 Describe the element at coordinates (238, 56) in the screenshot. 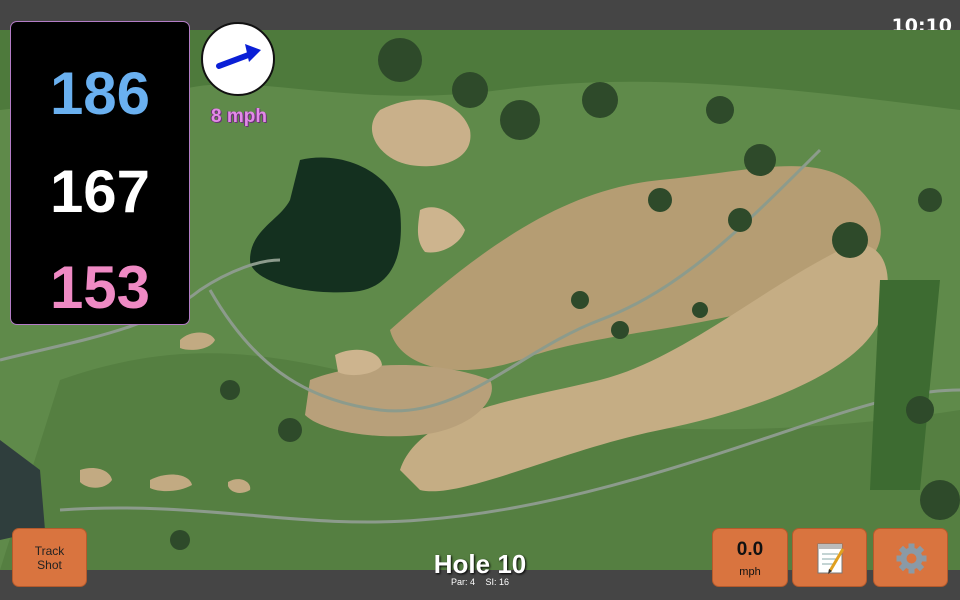

I see `arrow-icon` at that location.